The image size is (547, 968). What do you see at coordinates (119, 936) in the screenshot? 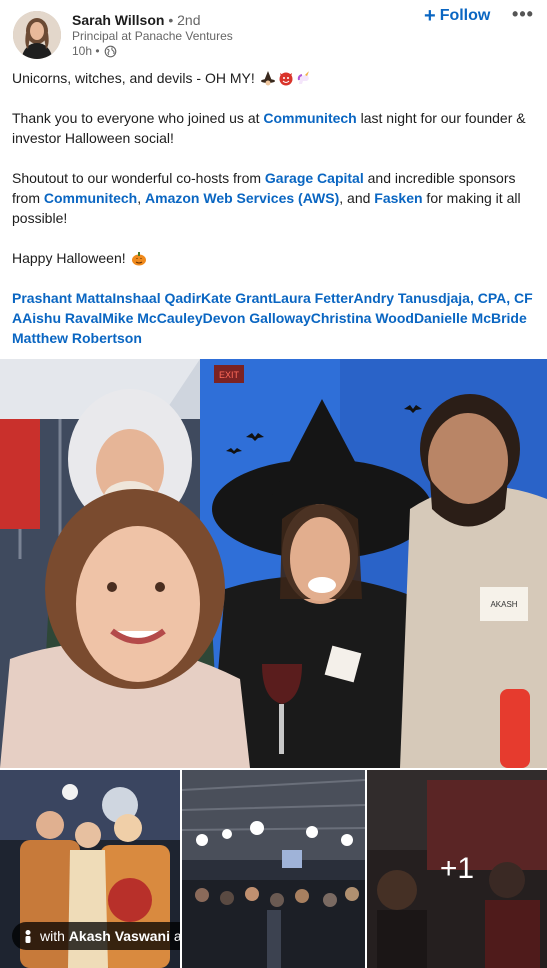
I see `tagged-person-name: Akash Vaswani` at bounding box center [119, 936].